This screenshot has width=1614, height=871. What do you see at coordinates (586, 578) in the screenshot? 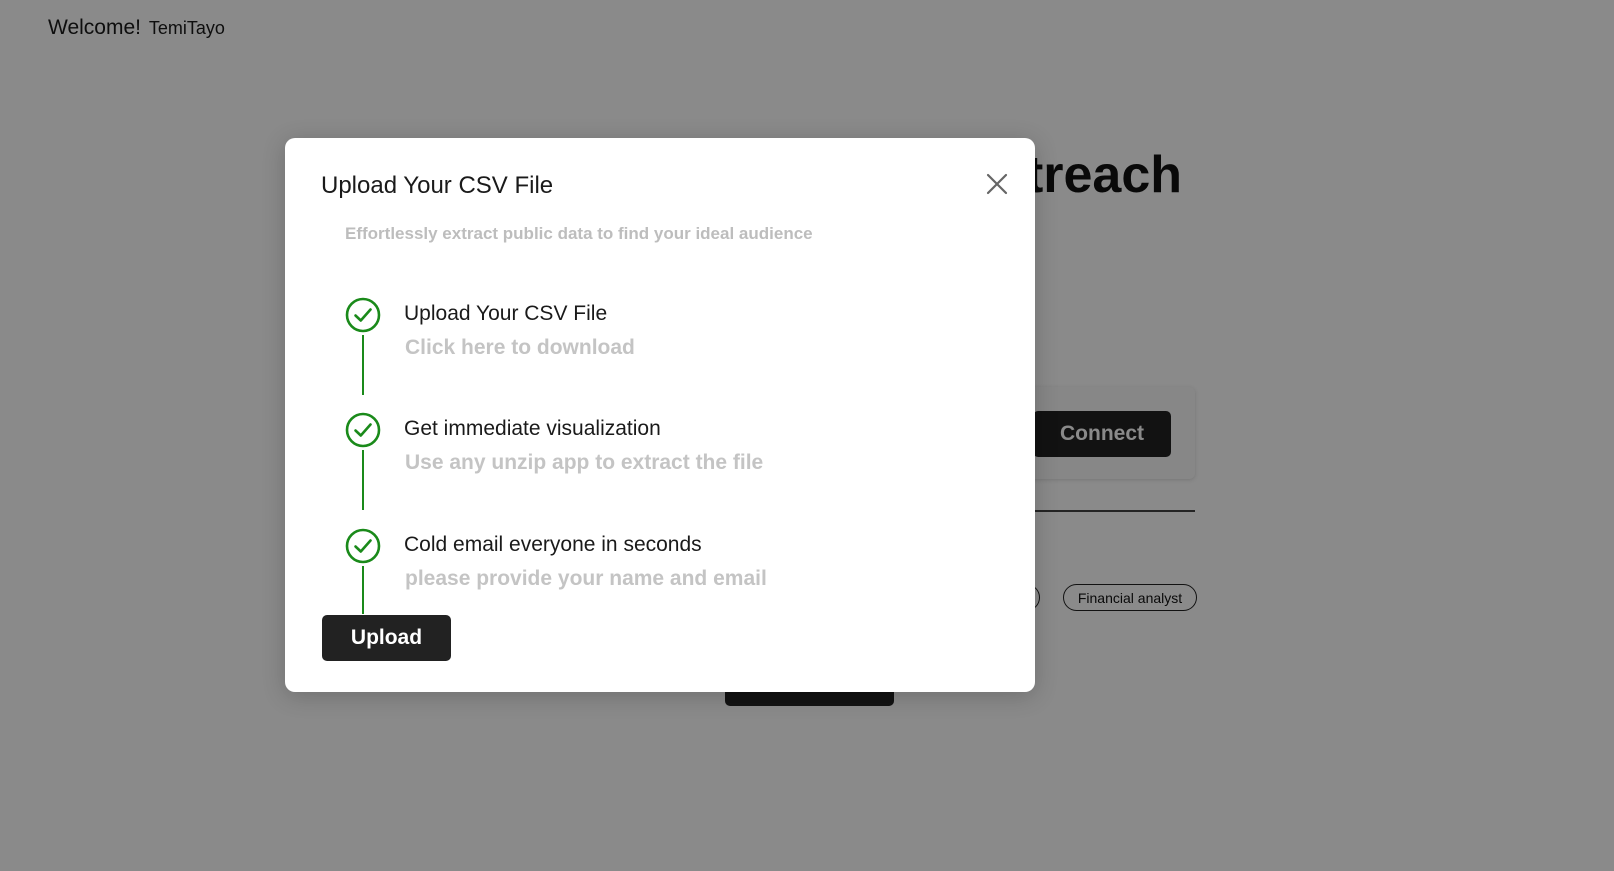
I see `step-description: please provide your name and email` at bounding box center [586, 578].